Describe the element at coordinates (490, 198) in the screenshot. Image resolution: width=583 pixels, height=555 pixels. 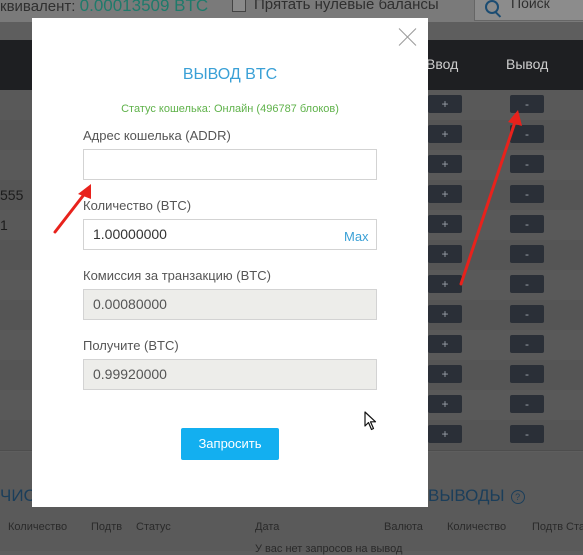
I see `arrow-to-withdraw-icon` at that location.